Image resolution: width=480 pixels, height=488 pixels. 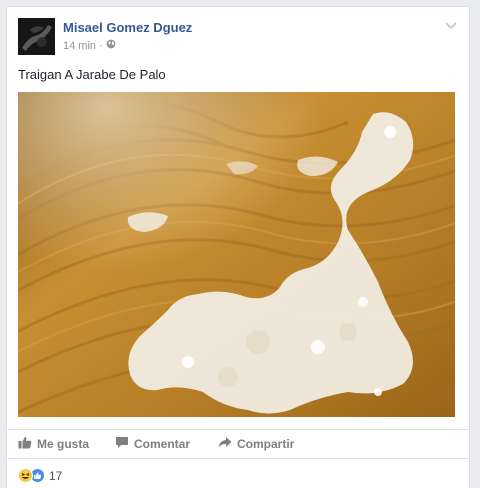 What do you see at coordinates (79, 46) in the screenshot?
I see `post-time: 14 min` at bounding box center [79, 46].